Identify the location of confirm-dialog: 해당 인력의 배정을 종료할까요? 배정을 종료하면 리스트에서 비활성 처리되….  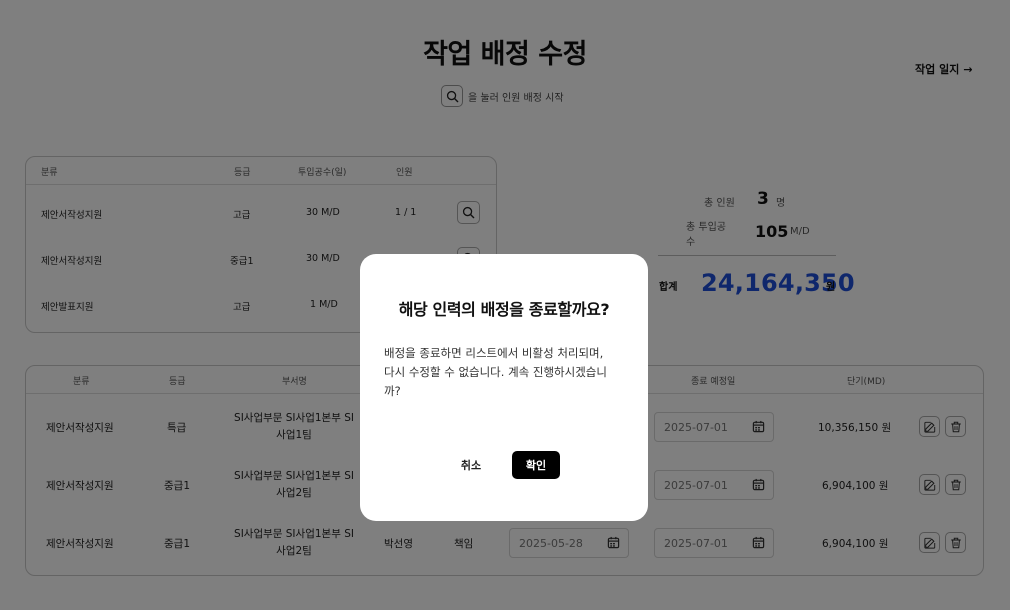
(504, 387).